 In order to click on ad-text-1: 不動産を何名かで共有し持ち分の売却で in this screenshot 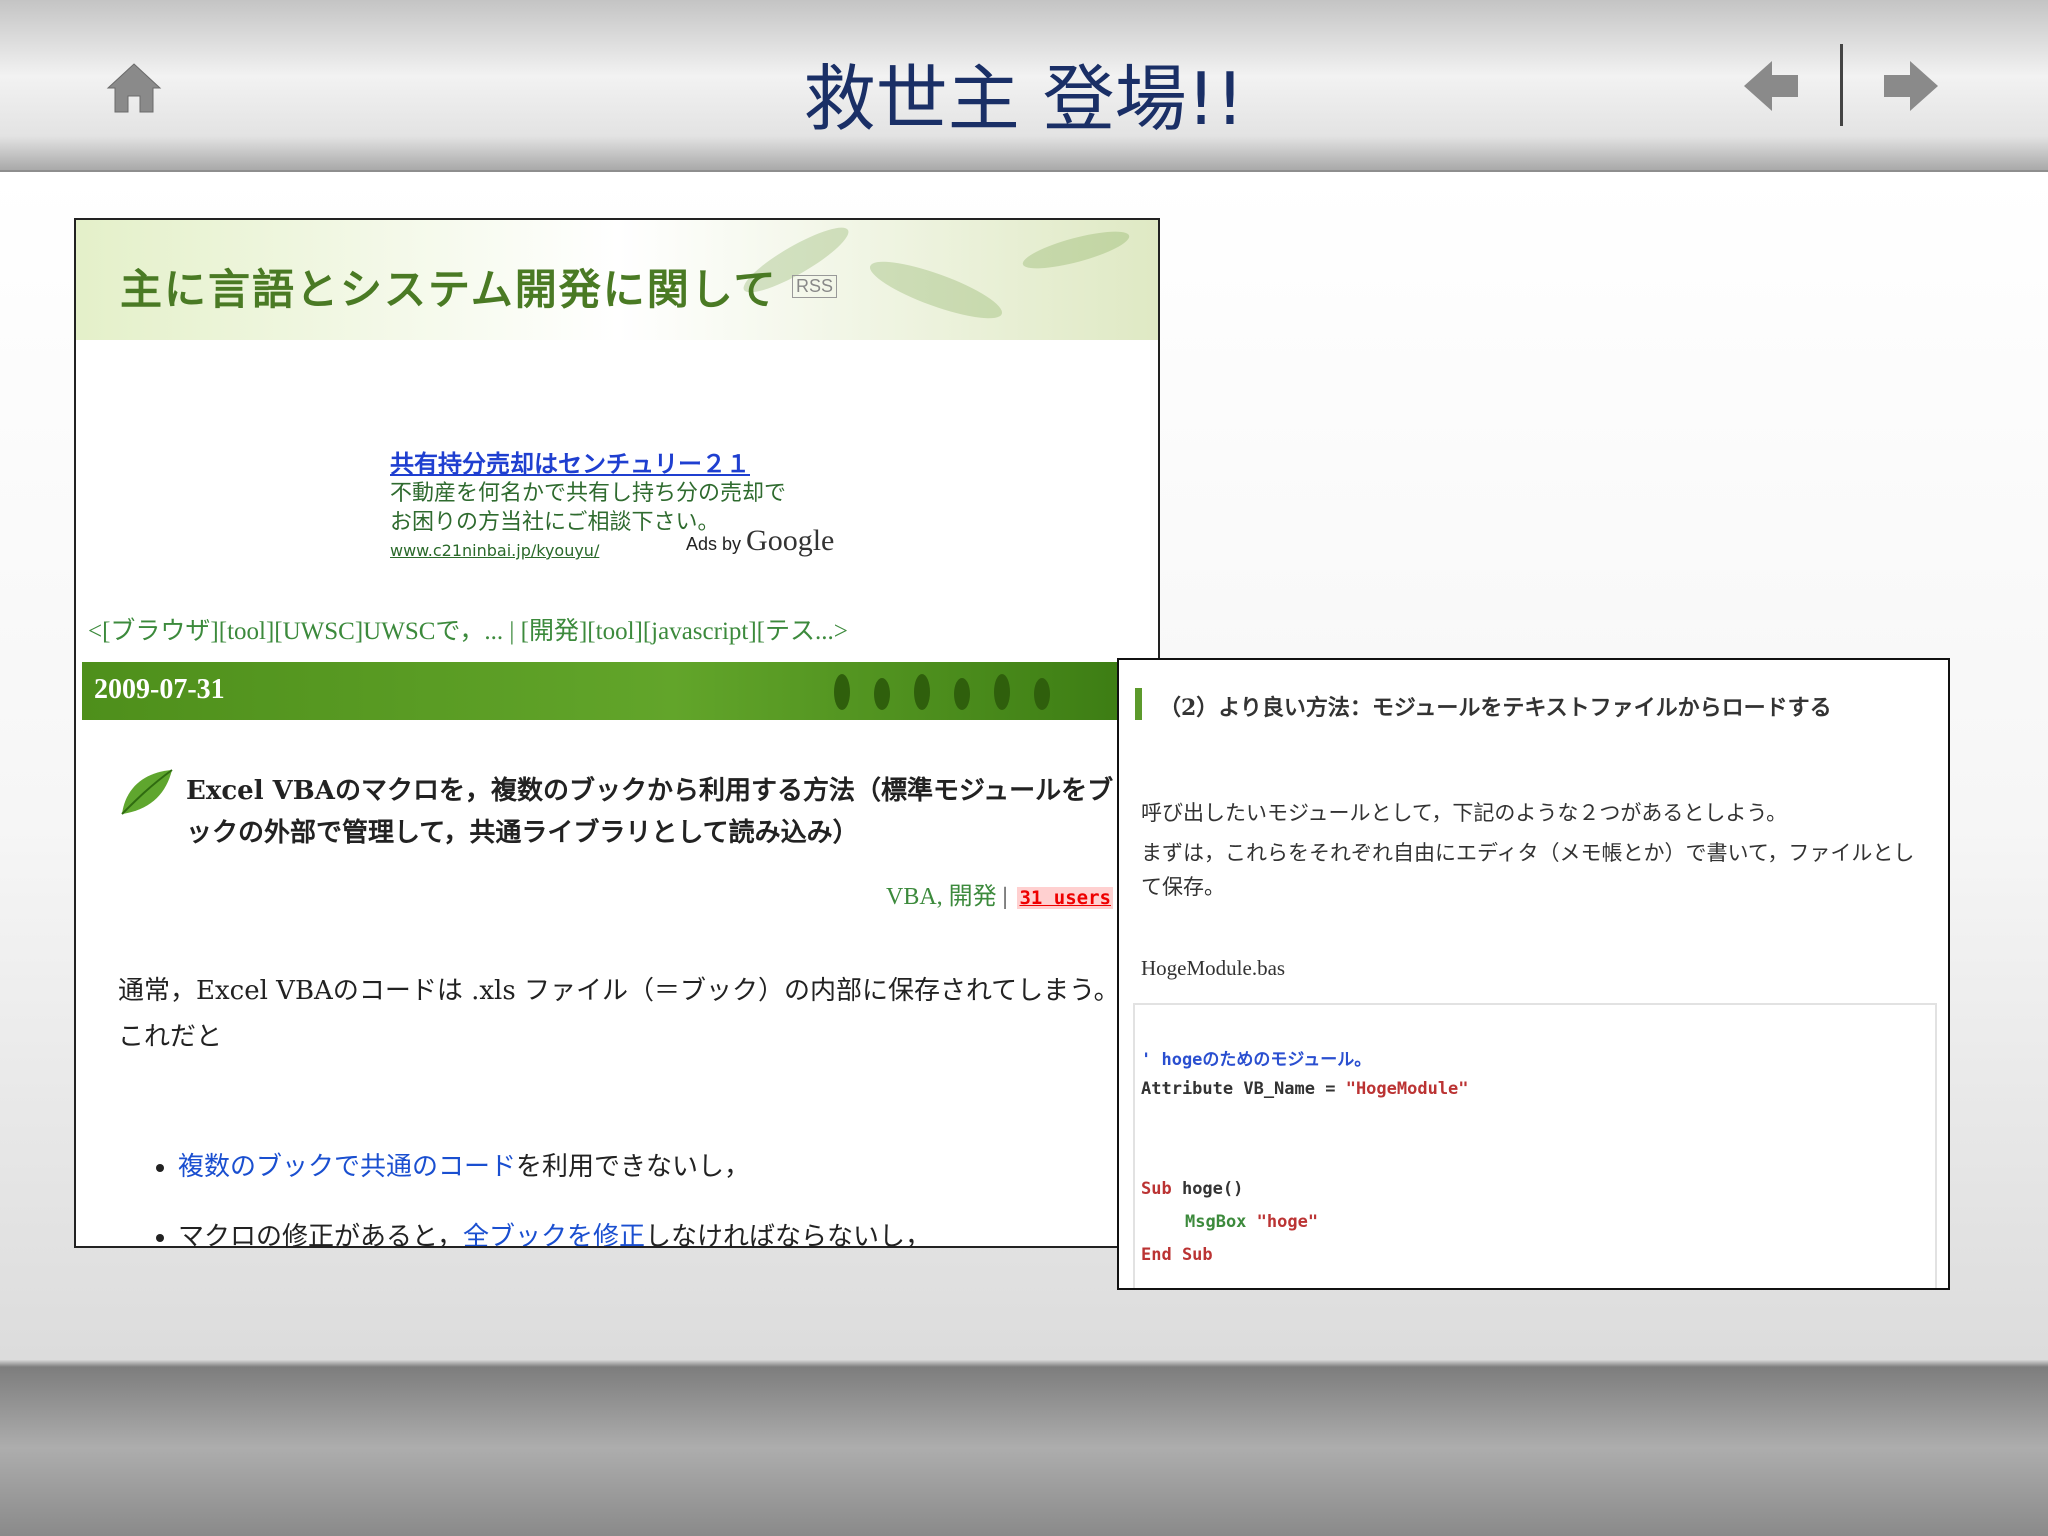, I will do `click(588, 493)`.